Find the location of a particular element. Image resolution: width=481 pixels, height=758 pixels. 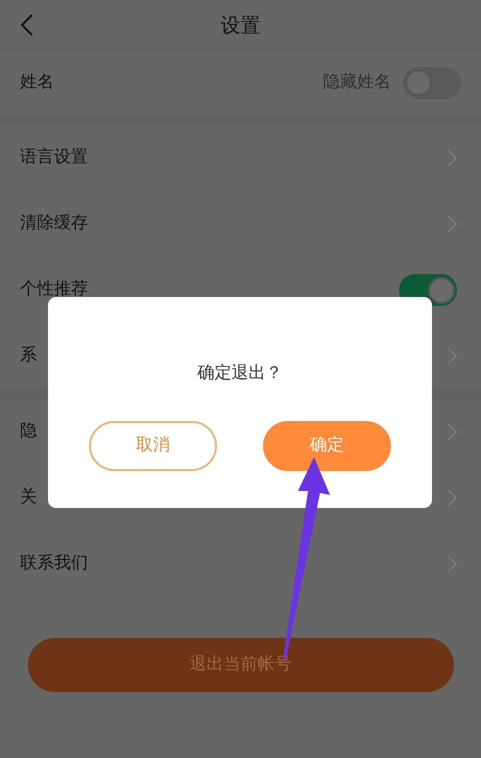

row-label: 系 is located at coordinates (28, 356).